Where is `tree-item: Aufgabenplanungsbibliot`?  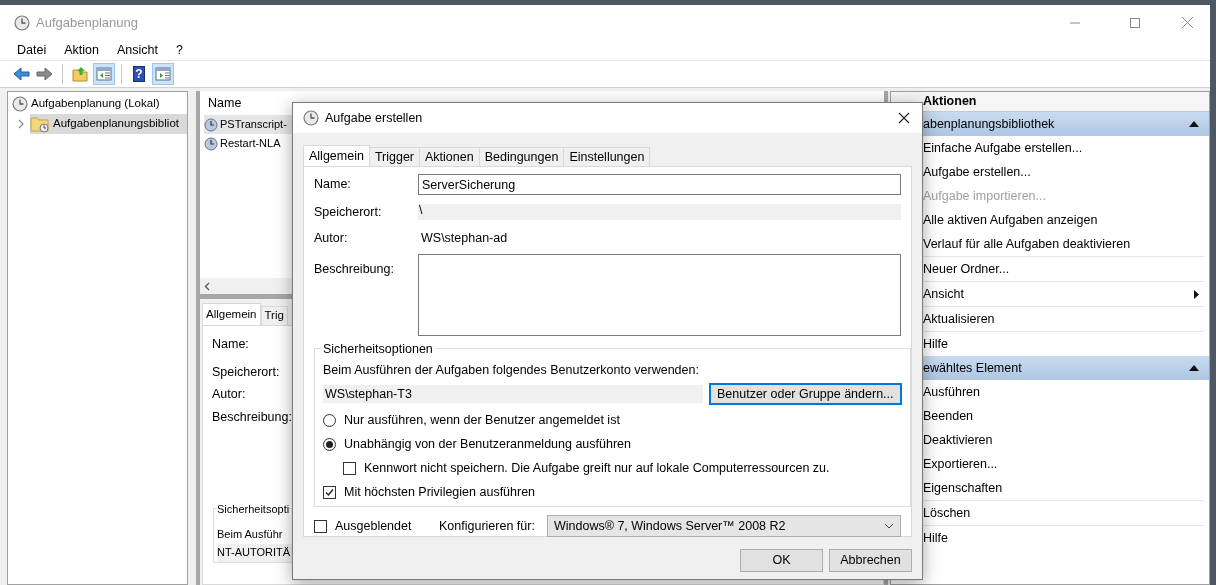
tree-item: Aufgabenplanungsbibliot is located at coordinates (108, 124).